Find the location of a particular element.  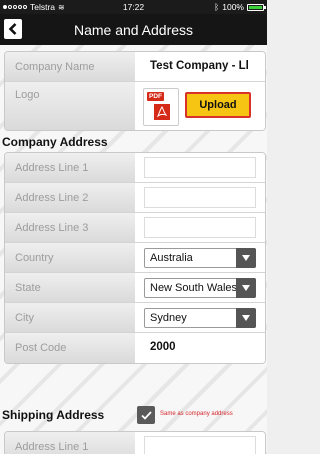

state-value: New South Wales is located at coordinates (194, 288).